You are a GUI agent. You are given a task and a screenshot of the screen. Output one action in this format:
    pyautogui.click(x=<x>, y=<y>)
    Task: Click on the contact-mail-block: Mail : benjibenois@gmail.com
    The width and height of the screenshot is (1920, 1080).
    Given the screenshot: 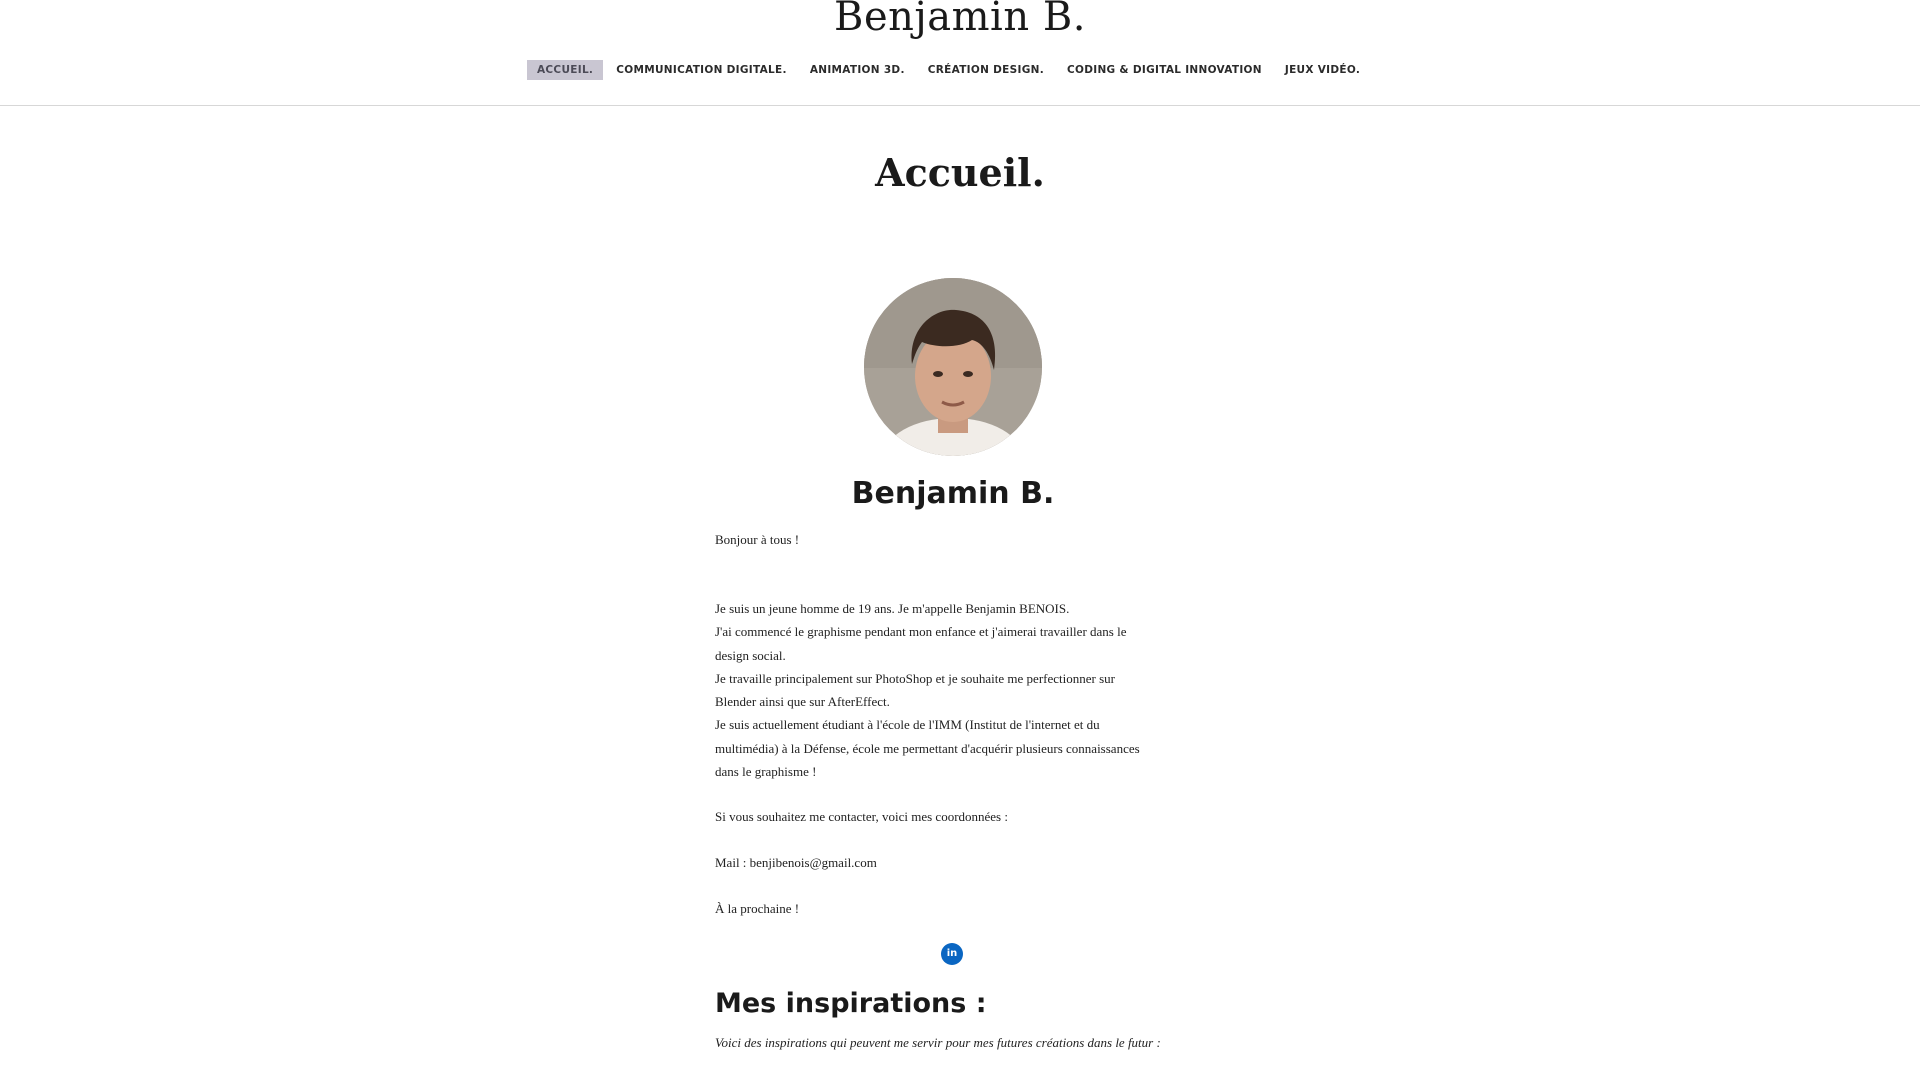 What is the action you would take?
    pyautogui.click(x=955, y=862)
    